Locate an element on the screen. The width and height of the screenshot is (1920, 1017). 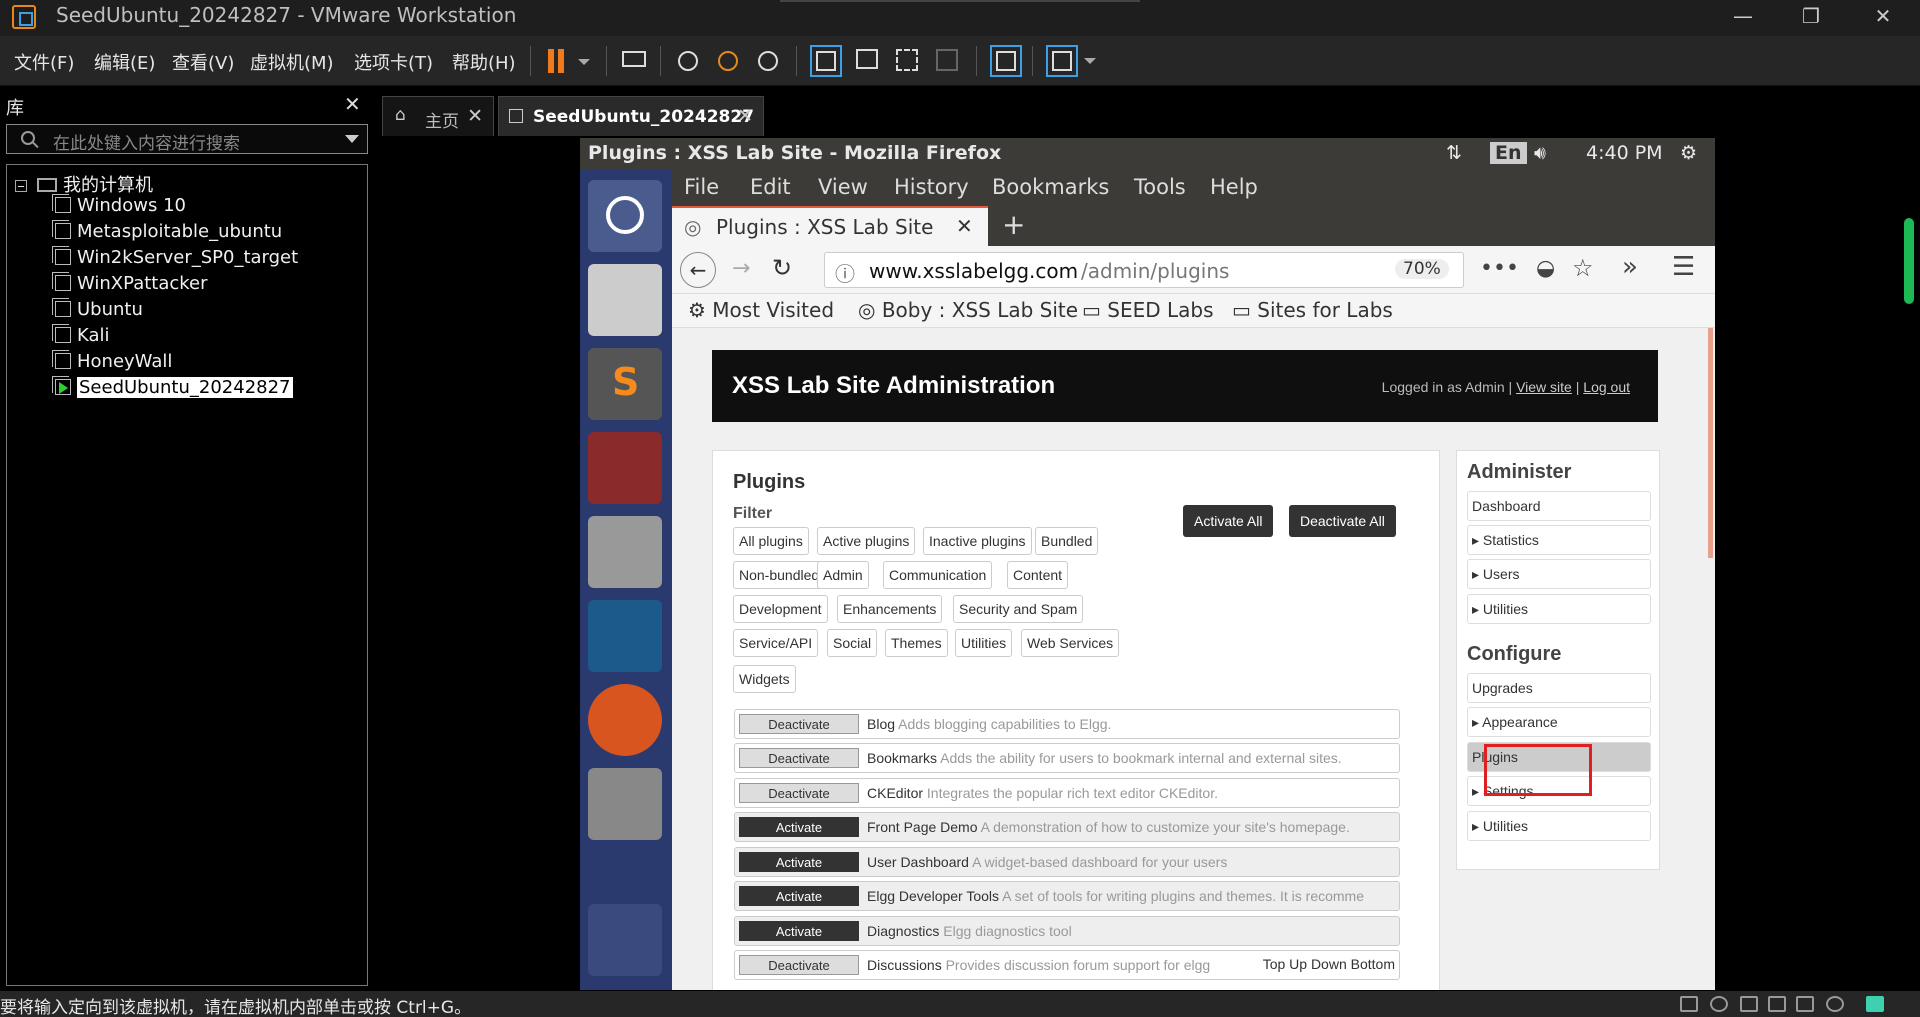
filter-content: Content is located at coordinates (1038, 575).